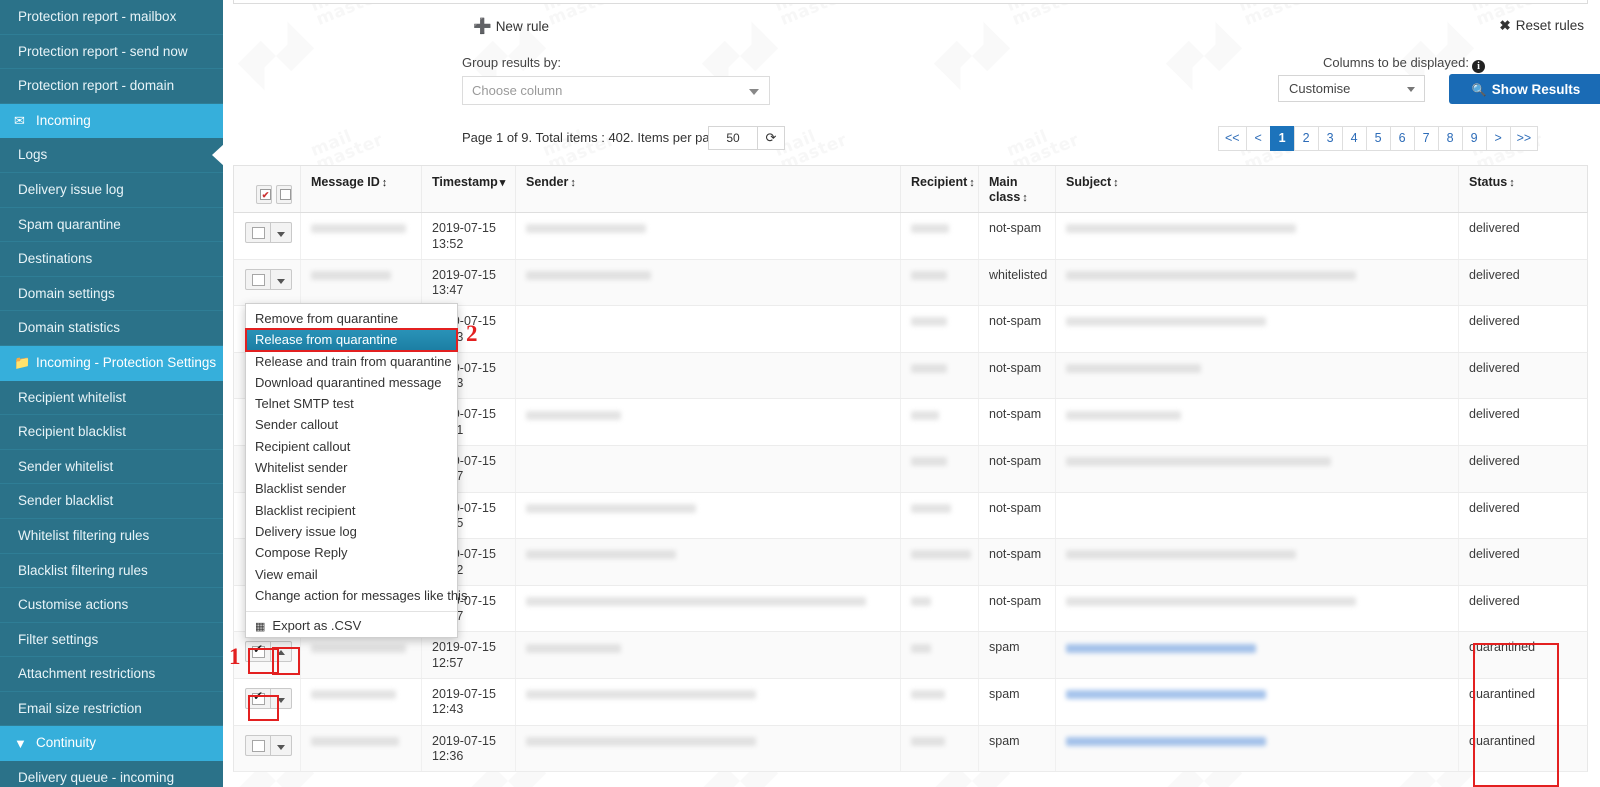 The height and width of the screenshot is (787, 1600). Describe the element at coordinates (503, 183) in the screenshot. I see `sort-icon: ▾` at that location.